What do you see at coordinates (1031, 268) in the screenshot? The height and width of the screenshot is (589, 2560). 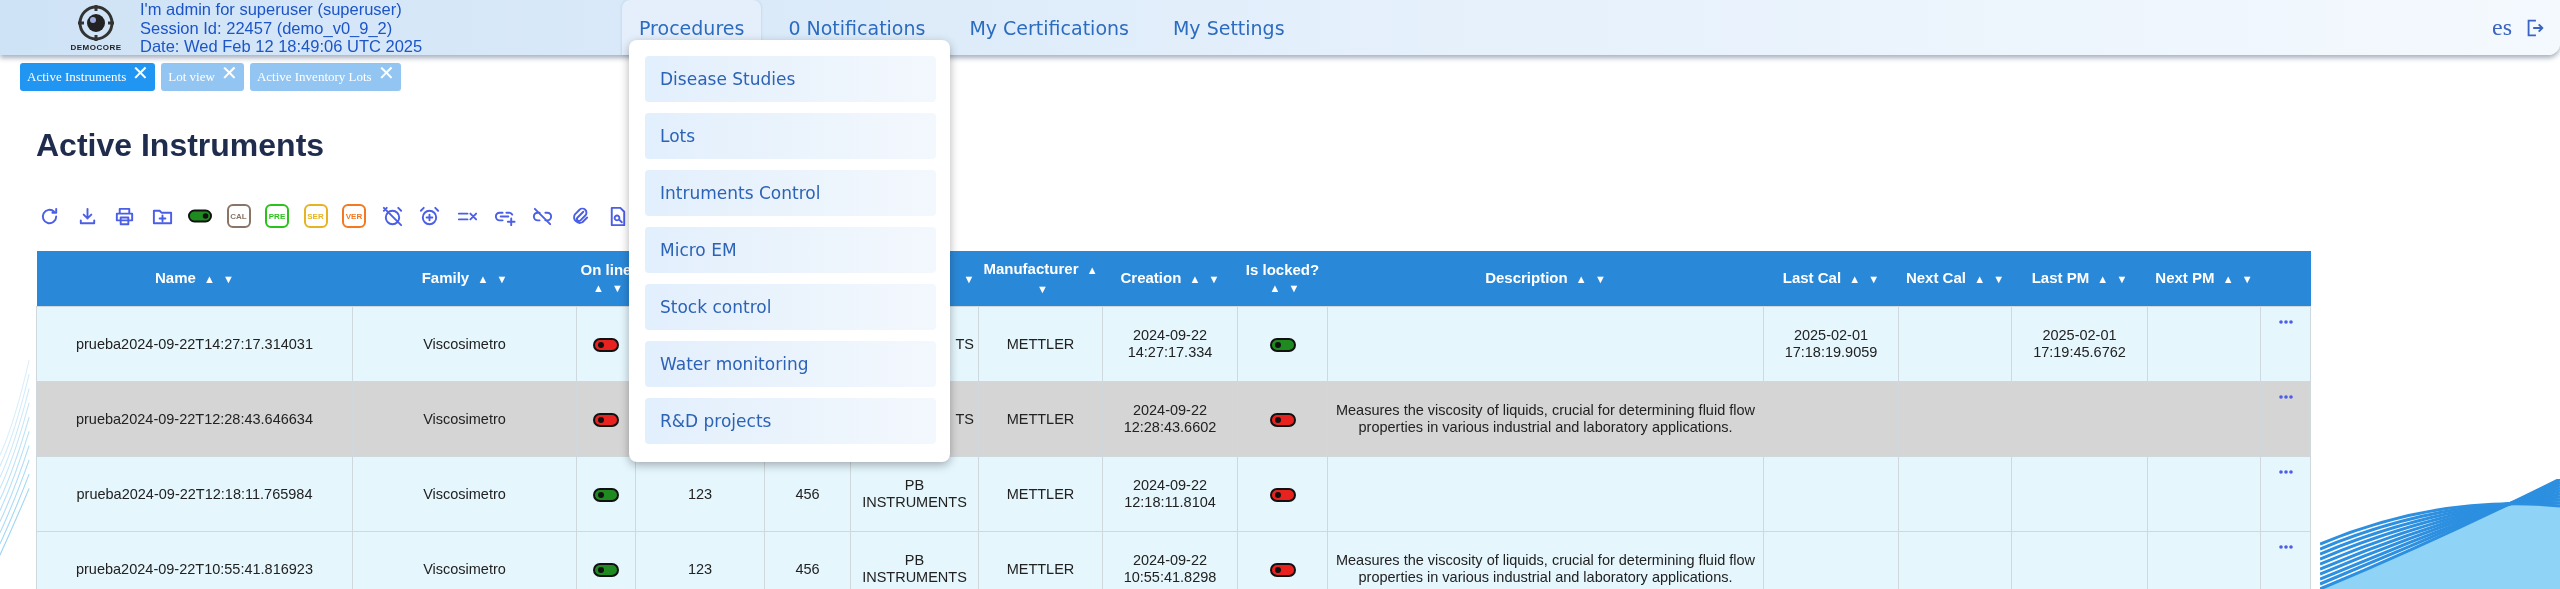 I see `column-header: Manufacturer` at bounding box center [1031, 268].